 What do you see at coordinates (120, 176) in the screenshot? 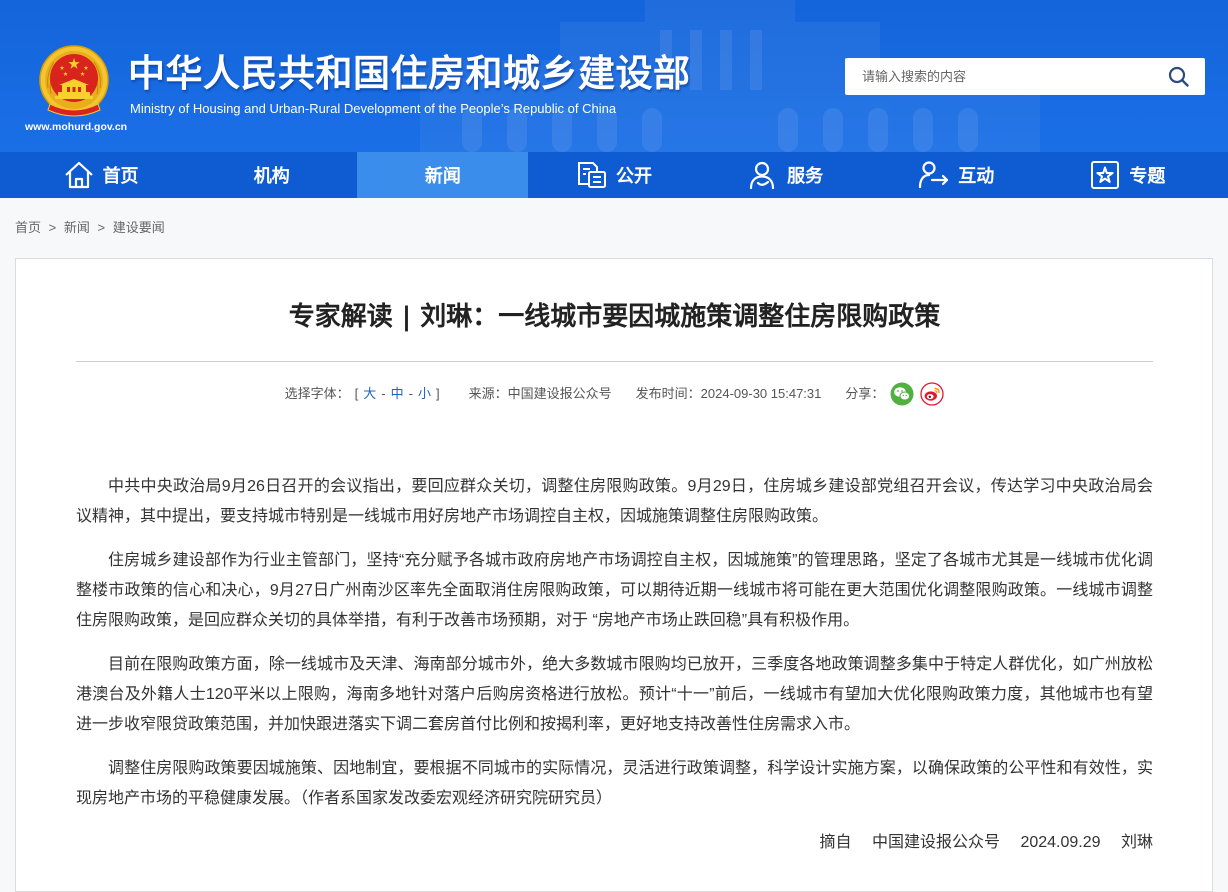
I see `nav-item-label: 首页` at bounding box center [120, 176].